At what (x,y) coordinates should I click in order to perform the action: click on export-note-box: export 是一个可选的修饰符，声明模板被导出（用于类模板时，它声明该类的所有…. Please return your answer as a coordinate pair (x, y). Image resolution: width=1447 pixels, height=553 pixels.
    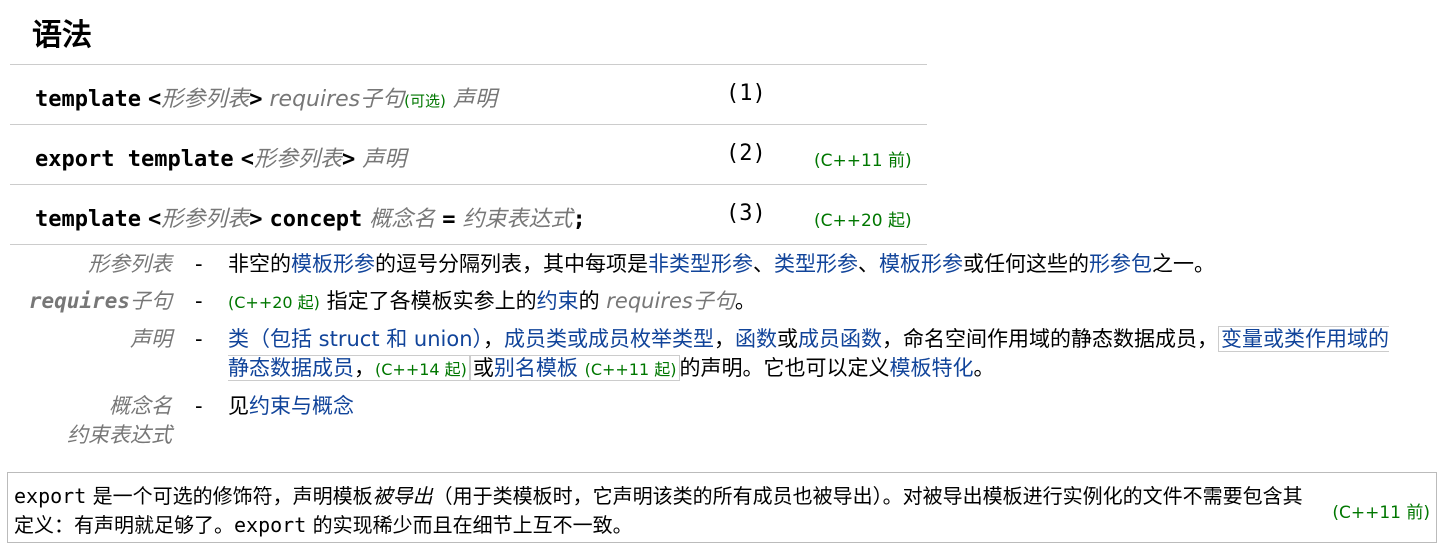
    Looking at the image, I should click on (722, 507).